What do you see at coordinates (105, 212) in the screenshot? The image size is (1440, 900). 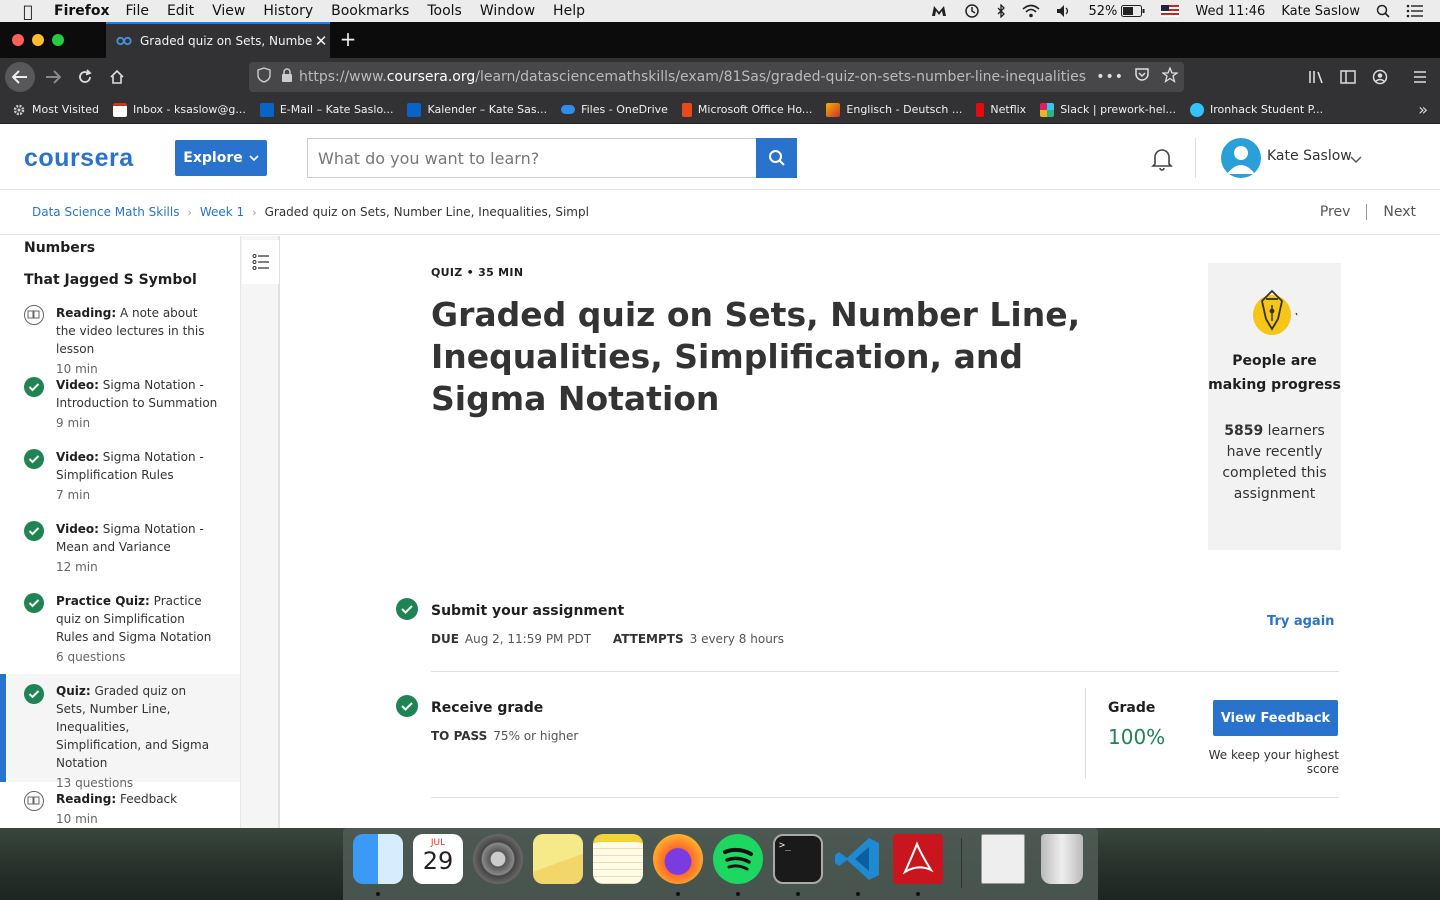 I see `breadcrumb-course-link: Data Science Math Skills` at bounding box center [105, 212].